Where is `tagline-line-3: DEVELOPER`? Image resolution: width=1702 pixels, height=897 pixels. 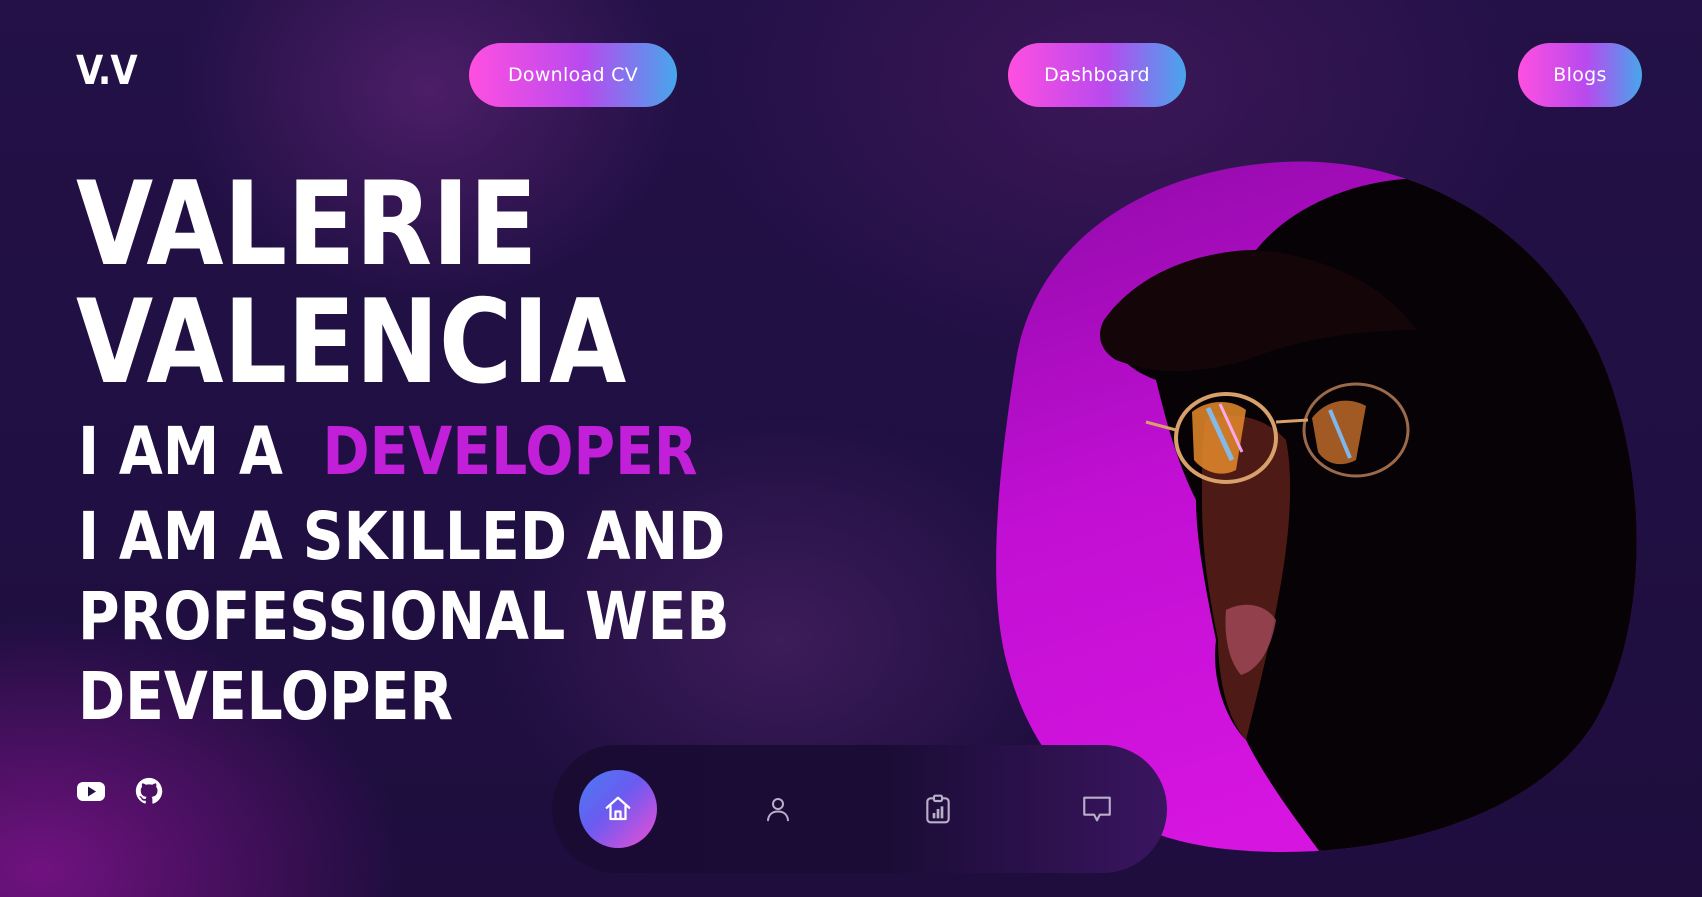 tagline-line-3: DEVELOPER is located at coordinates (266, 696).